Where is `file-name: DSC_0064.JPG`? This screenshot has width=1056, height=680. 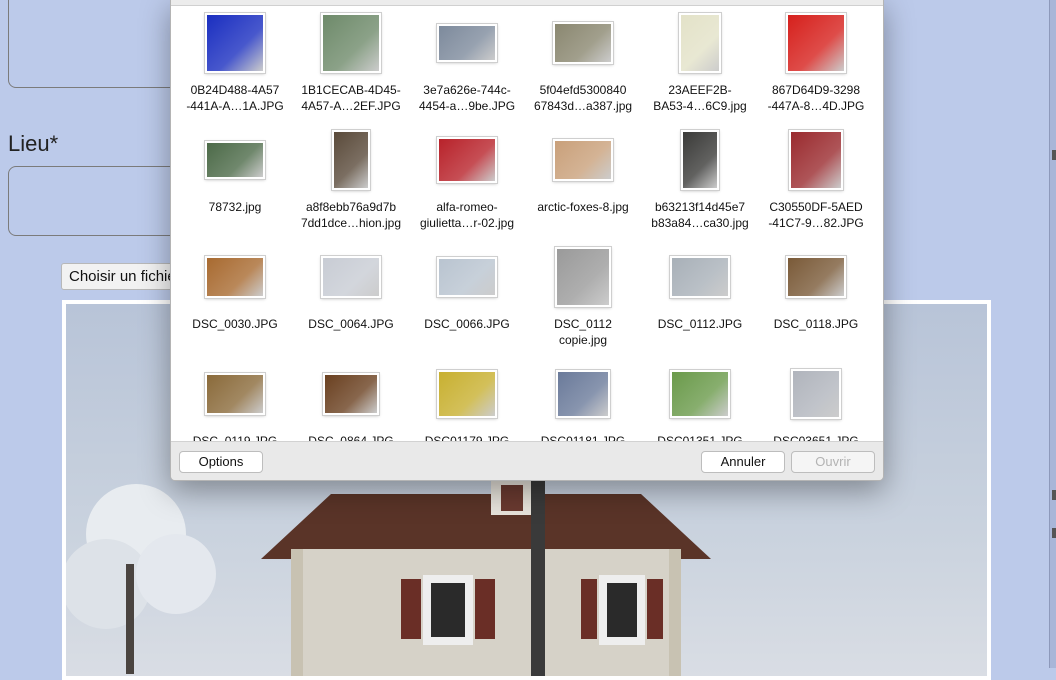 file-name: DSC_0064.JPG is located at coordinates (351, 324).